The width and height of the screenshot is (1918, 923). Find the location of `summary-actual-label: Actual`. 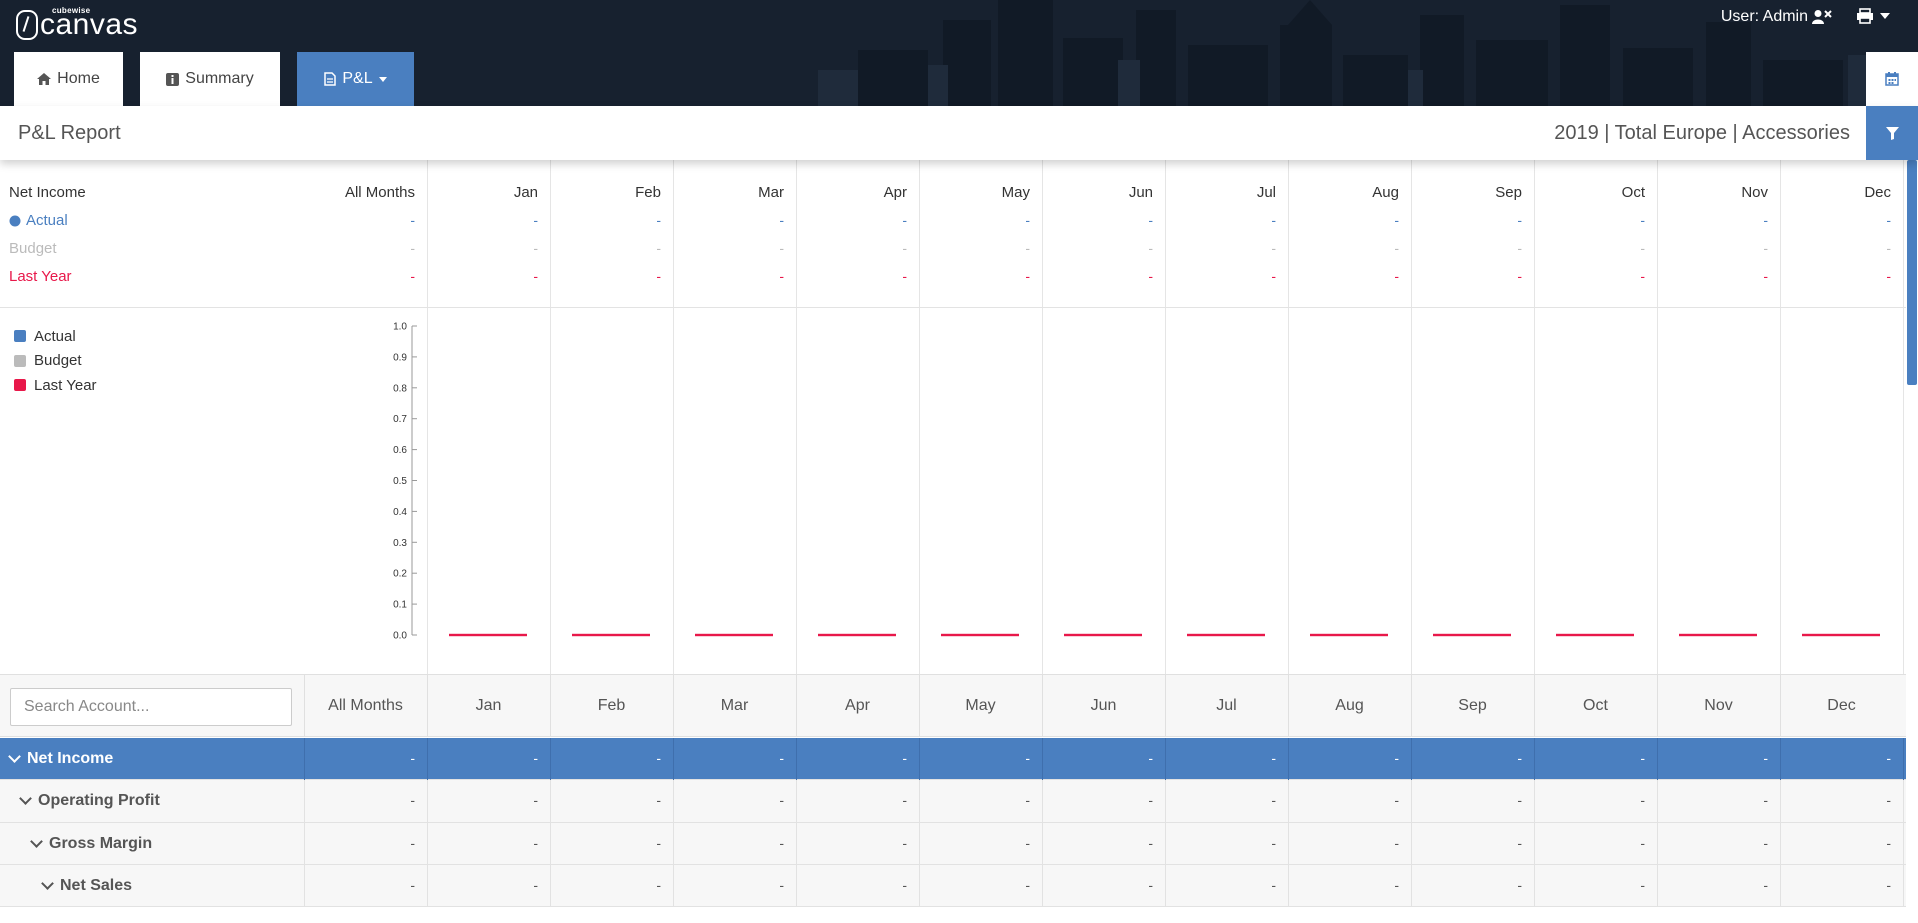

summary-actual-label: Actual is located at coordinates (38, 220).